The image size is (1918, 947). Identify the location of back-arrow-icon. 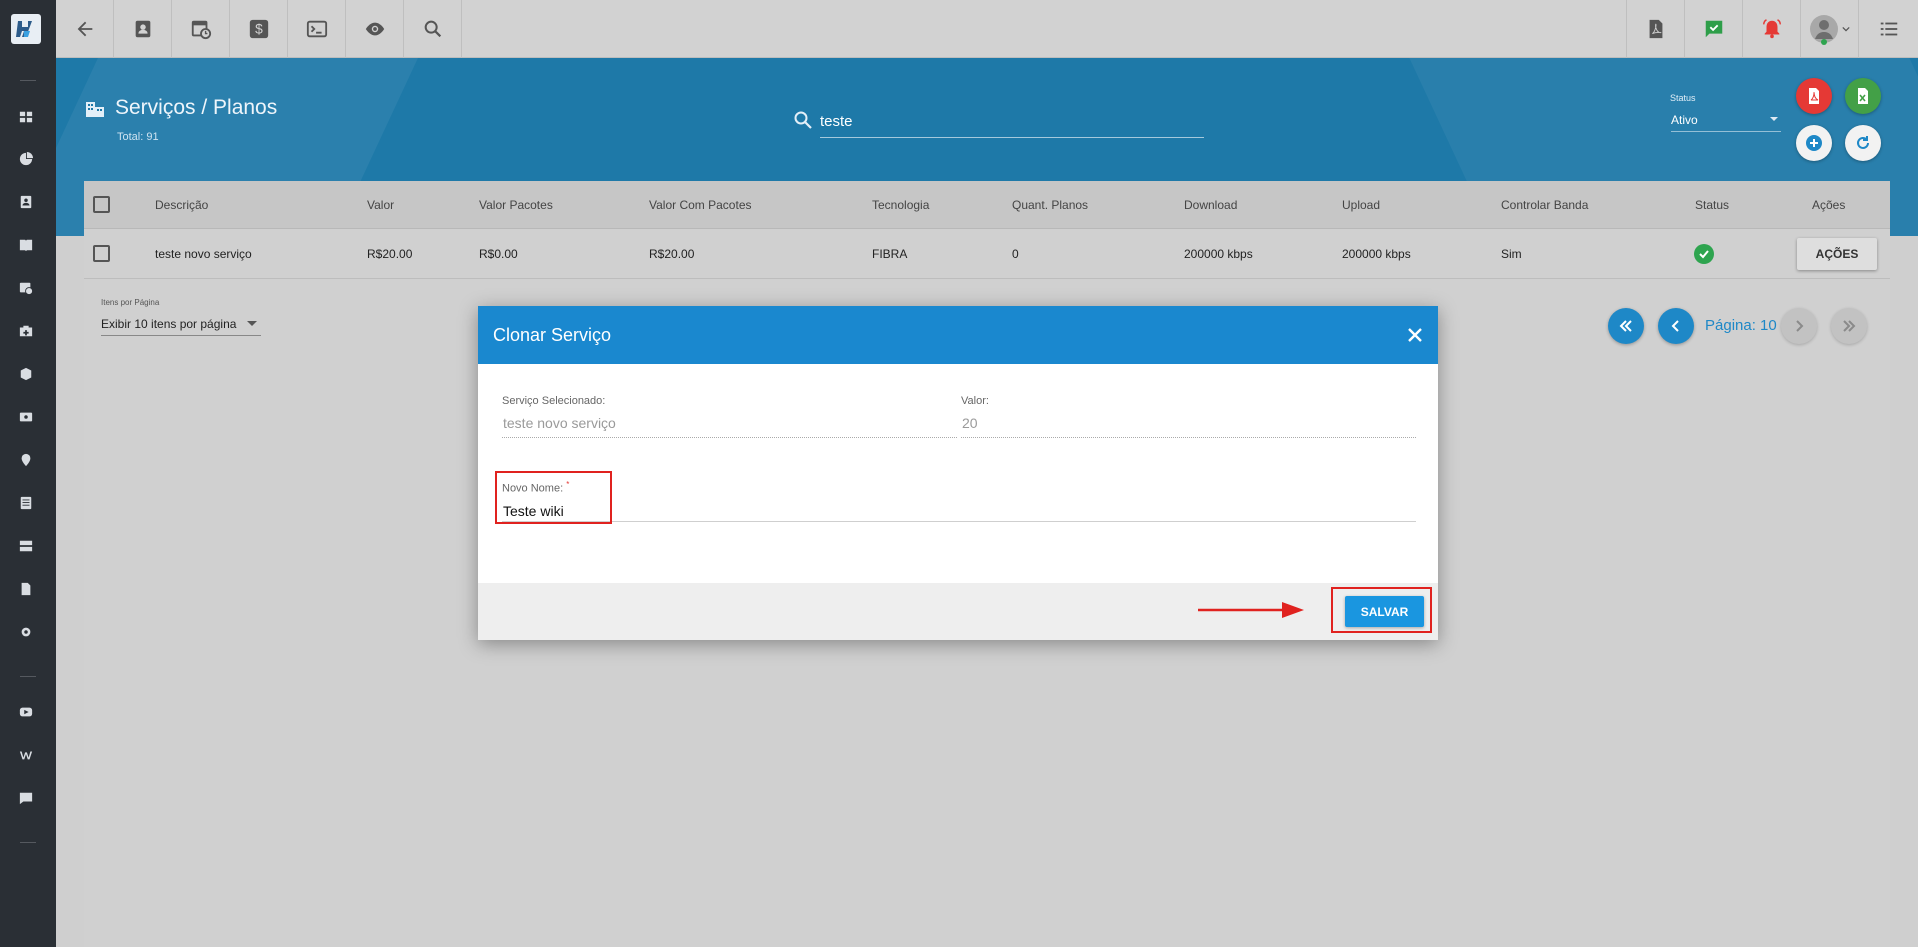
(84, 29).